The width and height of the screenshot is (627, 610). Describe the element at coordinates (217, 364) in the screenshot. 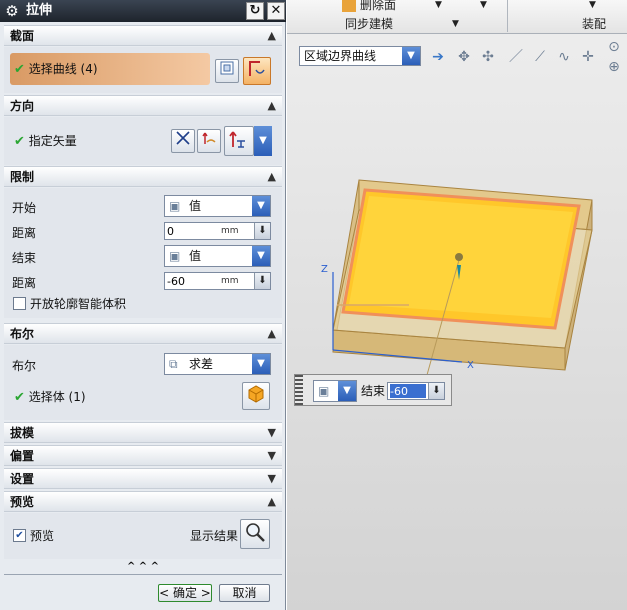

I see `boolean-select: ⧉ 求差 ▼` at that location.